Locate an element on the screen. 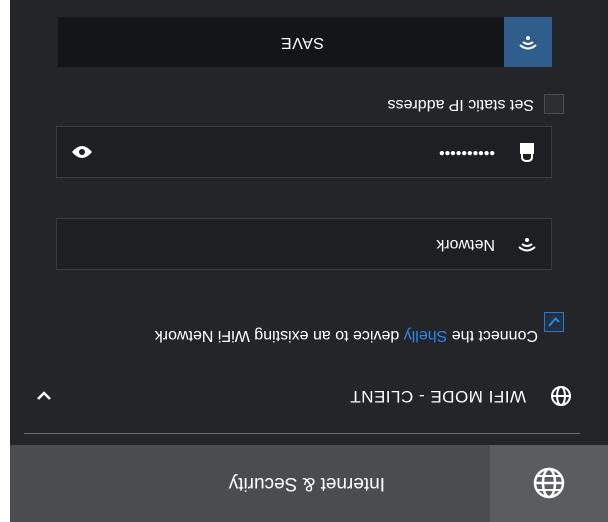  page-header: Internet & Security is located at coordinates (309, 483).